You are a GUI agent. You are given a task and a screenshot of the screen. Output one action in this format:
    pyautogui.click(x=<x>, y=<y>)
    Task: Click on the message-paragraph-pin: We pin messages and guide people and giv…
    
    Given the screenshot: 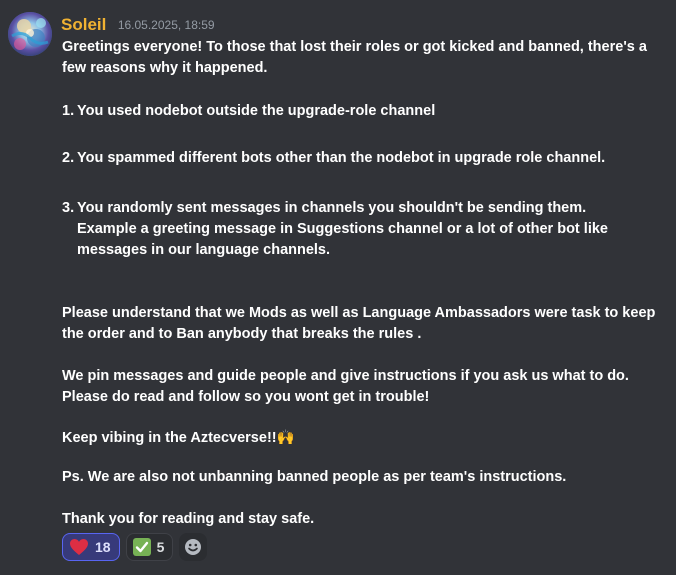 What is the action you would take?
    pyautogui.click(x=345, y=386)
    